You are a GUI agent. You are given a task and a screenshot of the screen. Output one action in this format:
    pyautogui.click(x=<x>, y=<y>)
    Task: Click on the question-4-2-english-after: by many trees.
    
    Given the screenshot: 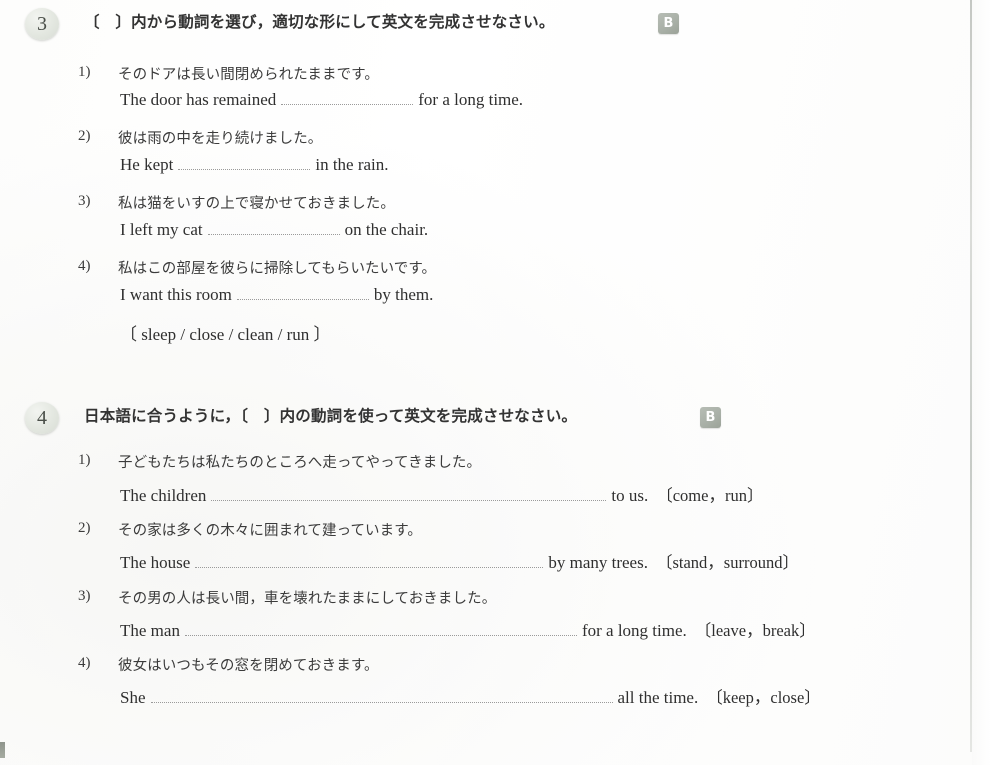 What is the action you would take?
    pyautogui.click(x=598, y=562)
    